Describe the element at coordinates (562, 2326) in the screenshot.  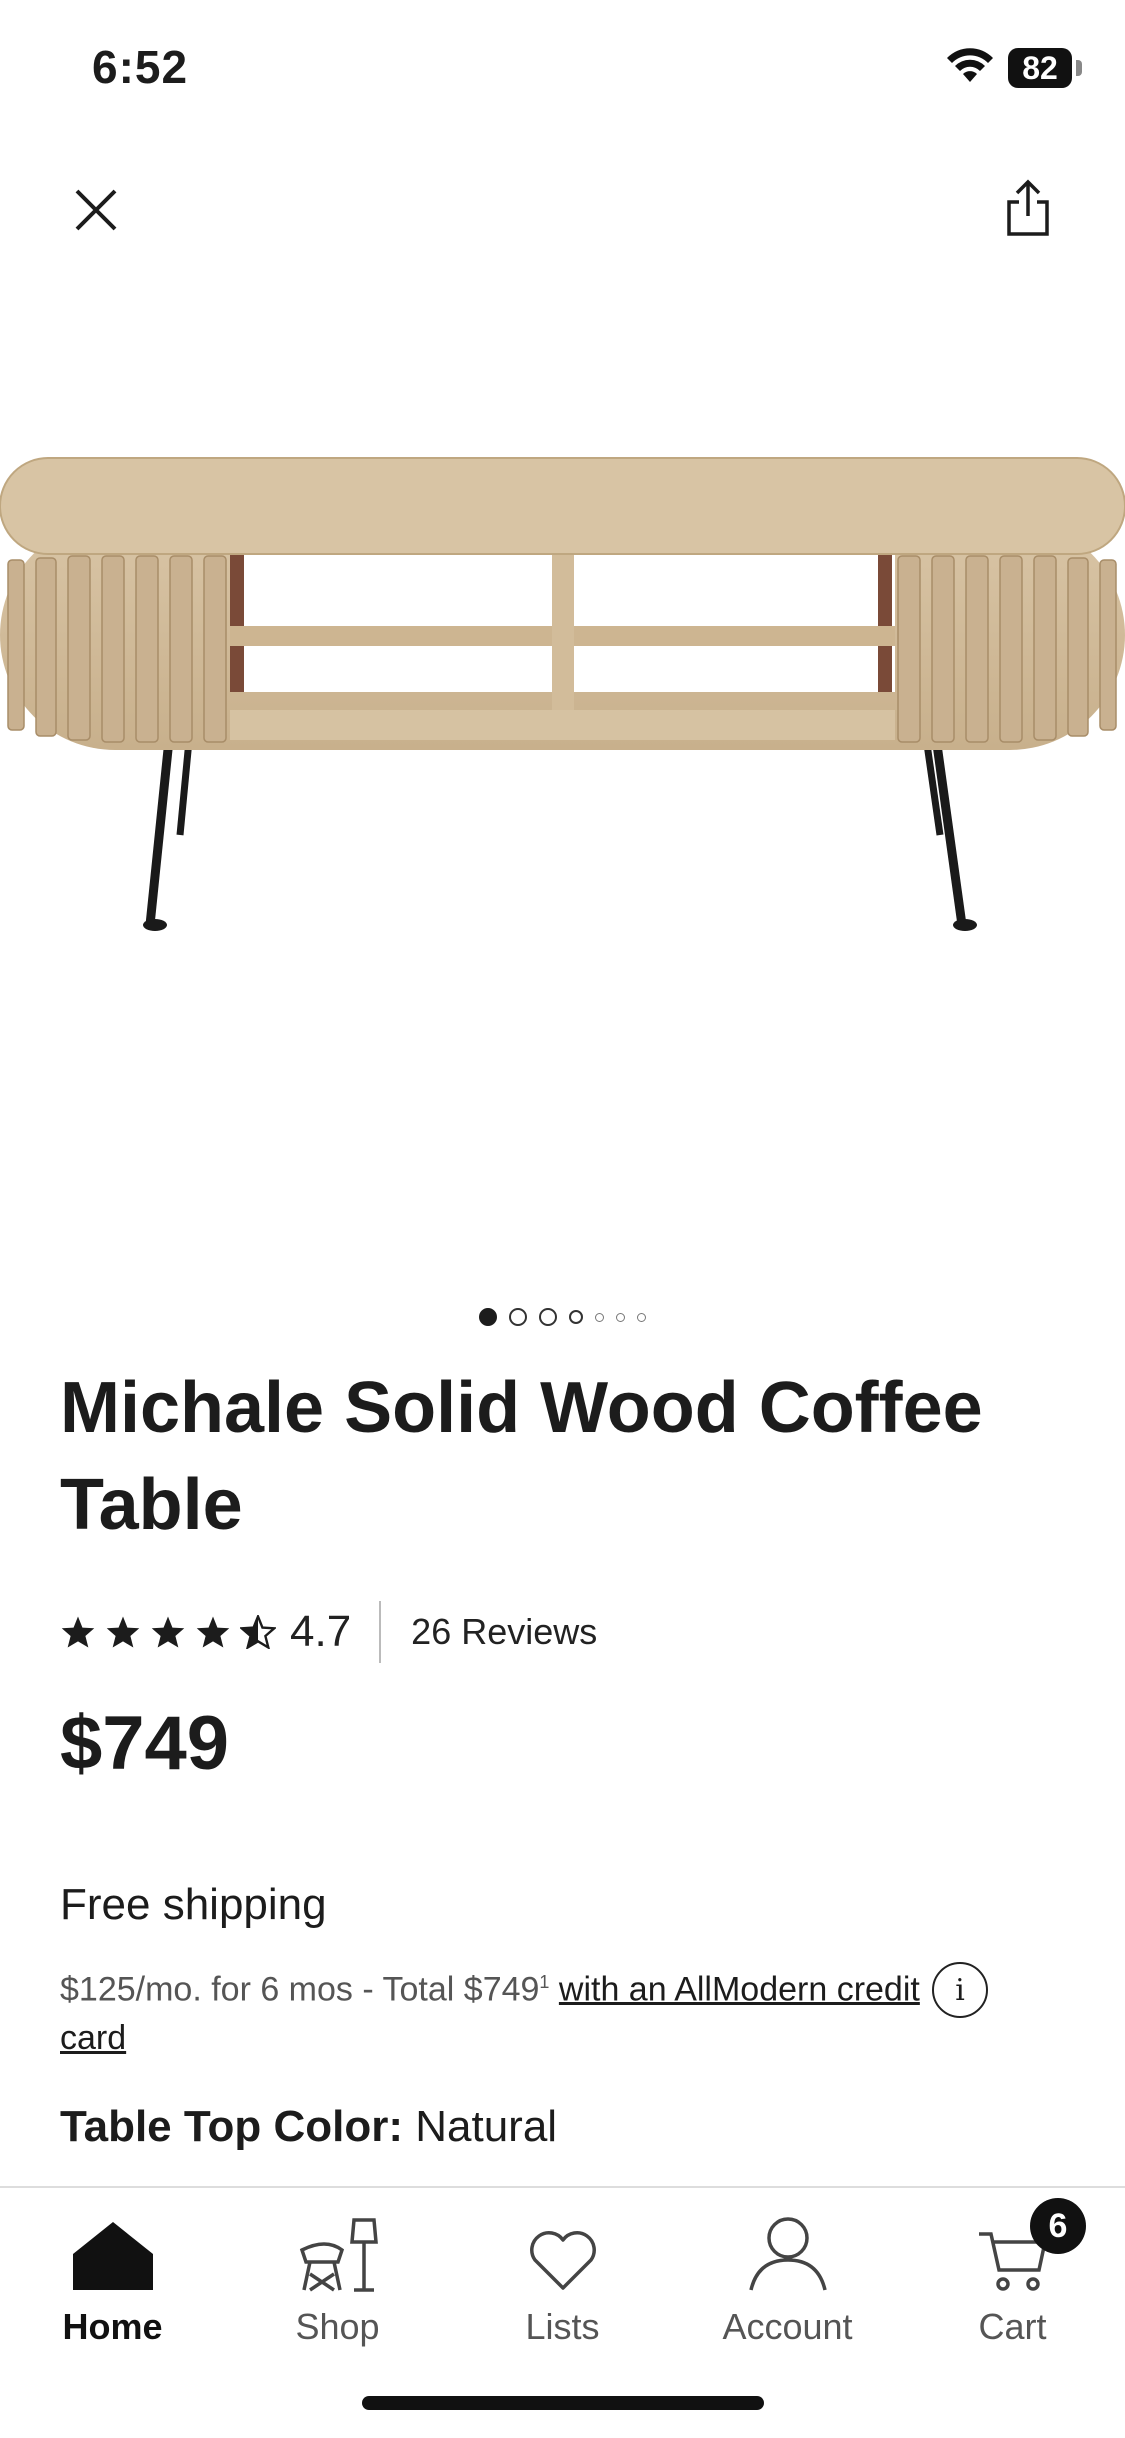
I see `tab-label: Lists` at that location.